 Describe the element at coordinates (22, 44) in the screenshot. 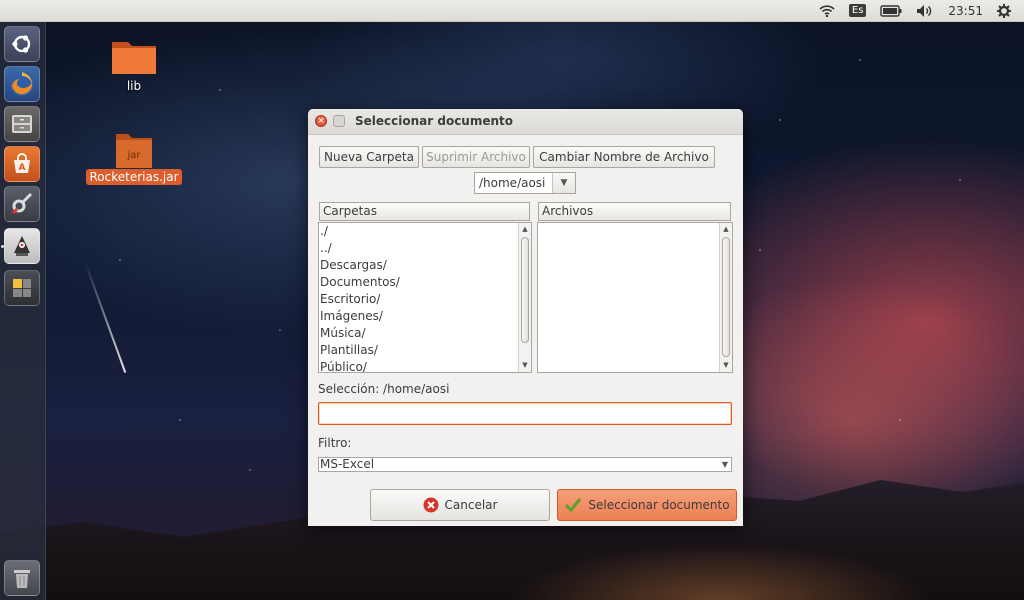

I see `ubuntu-dash-icon` at that location.